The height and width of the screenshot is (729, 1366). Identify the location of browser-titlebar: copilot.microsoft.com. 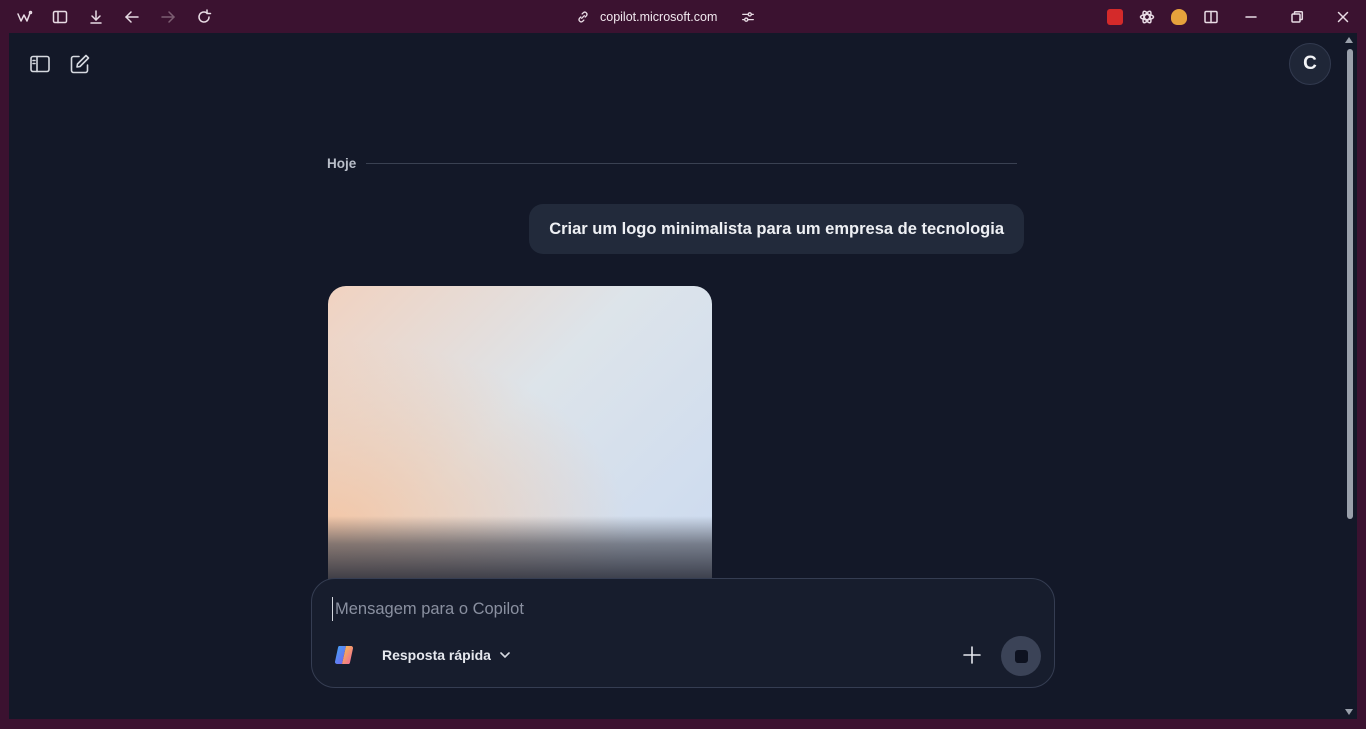
(683, 16).